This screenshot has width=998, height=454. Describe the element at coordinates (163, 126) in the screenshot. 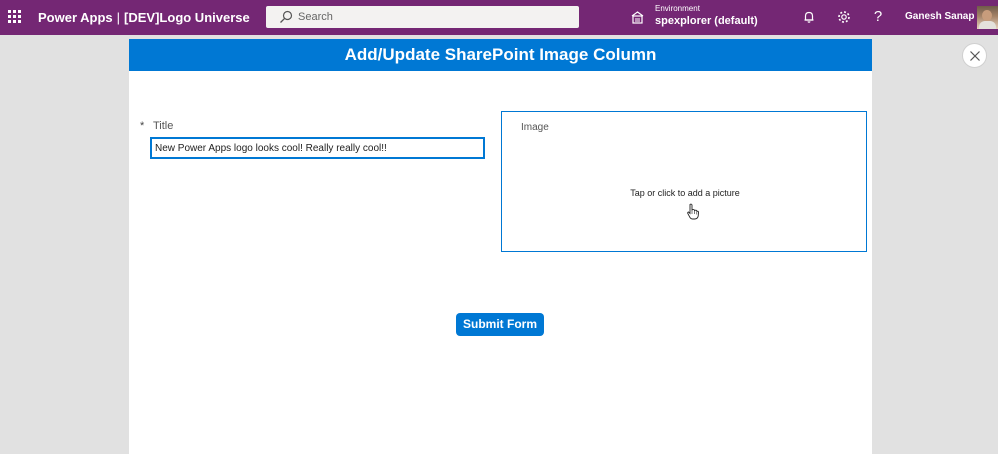

I see `title-label: Title` at that location.